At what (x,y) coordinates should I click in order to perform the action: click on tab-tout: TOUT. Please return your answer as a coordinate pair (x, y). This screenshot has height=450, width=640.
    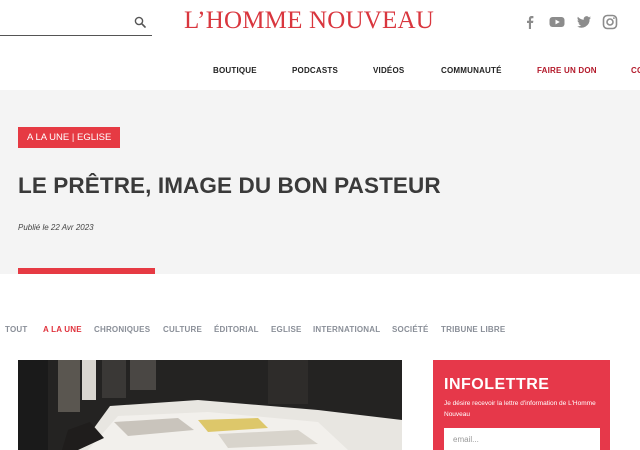
    Looking at the image, I should click on (16, 329).